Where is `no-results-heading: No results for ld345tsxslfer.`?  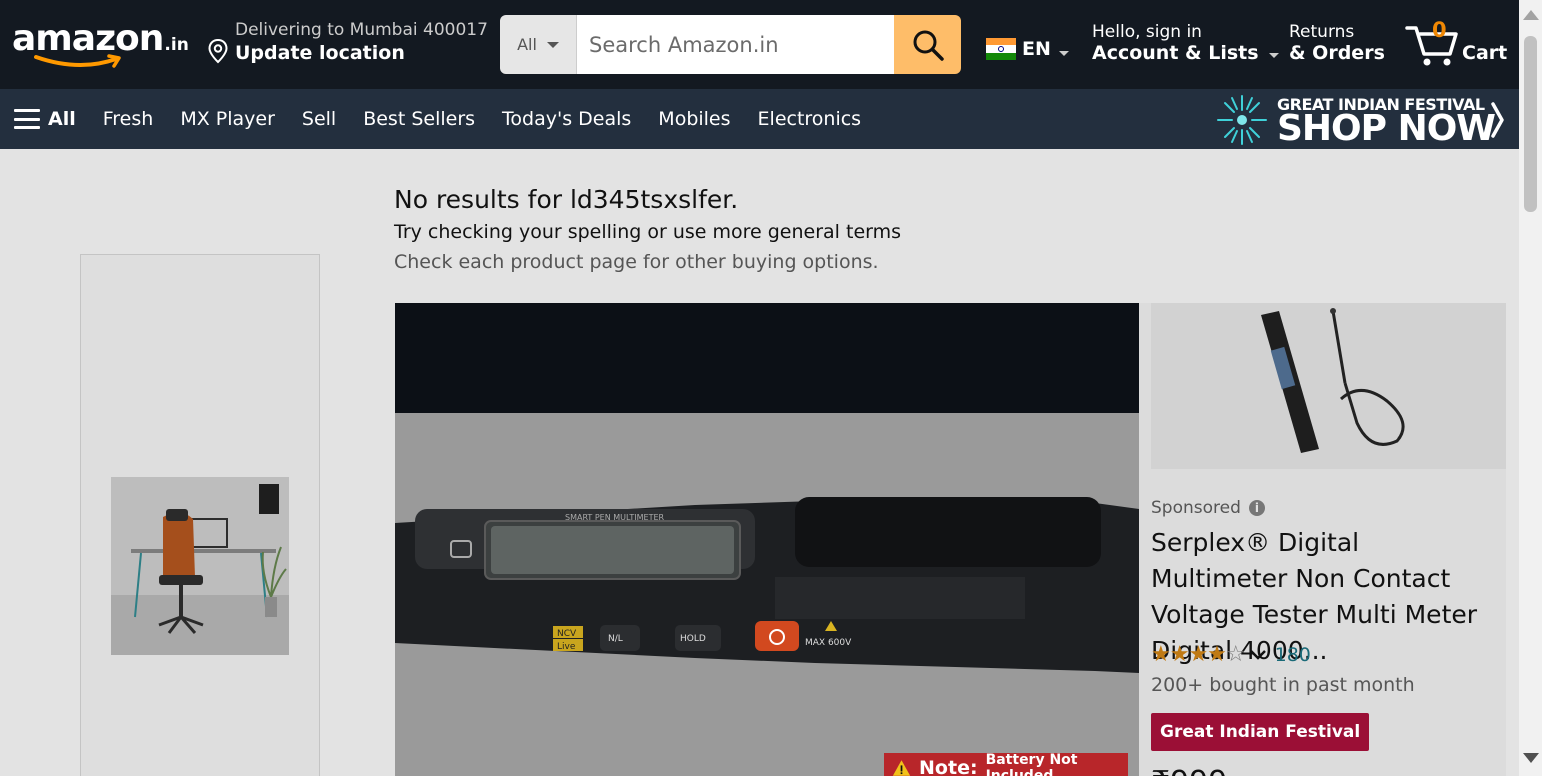
no-results-heading: No results for ld345tsxslfer. is located at coordinates (566, 199).